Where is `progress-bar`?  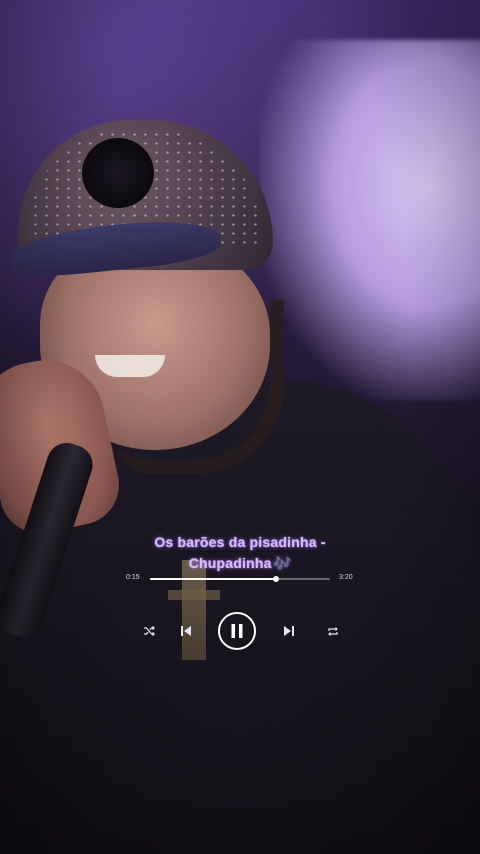
progress-bar is located at coordinates (240, 579).